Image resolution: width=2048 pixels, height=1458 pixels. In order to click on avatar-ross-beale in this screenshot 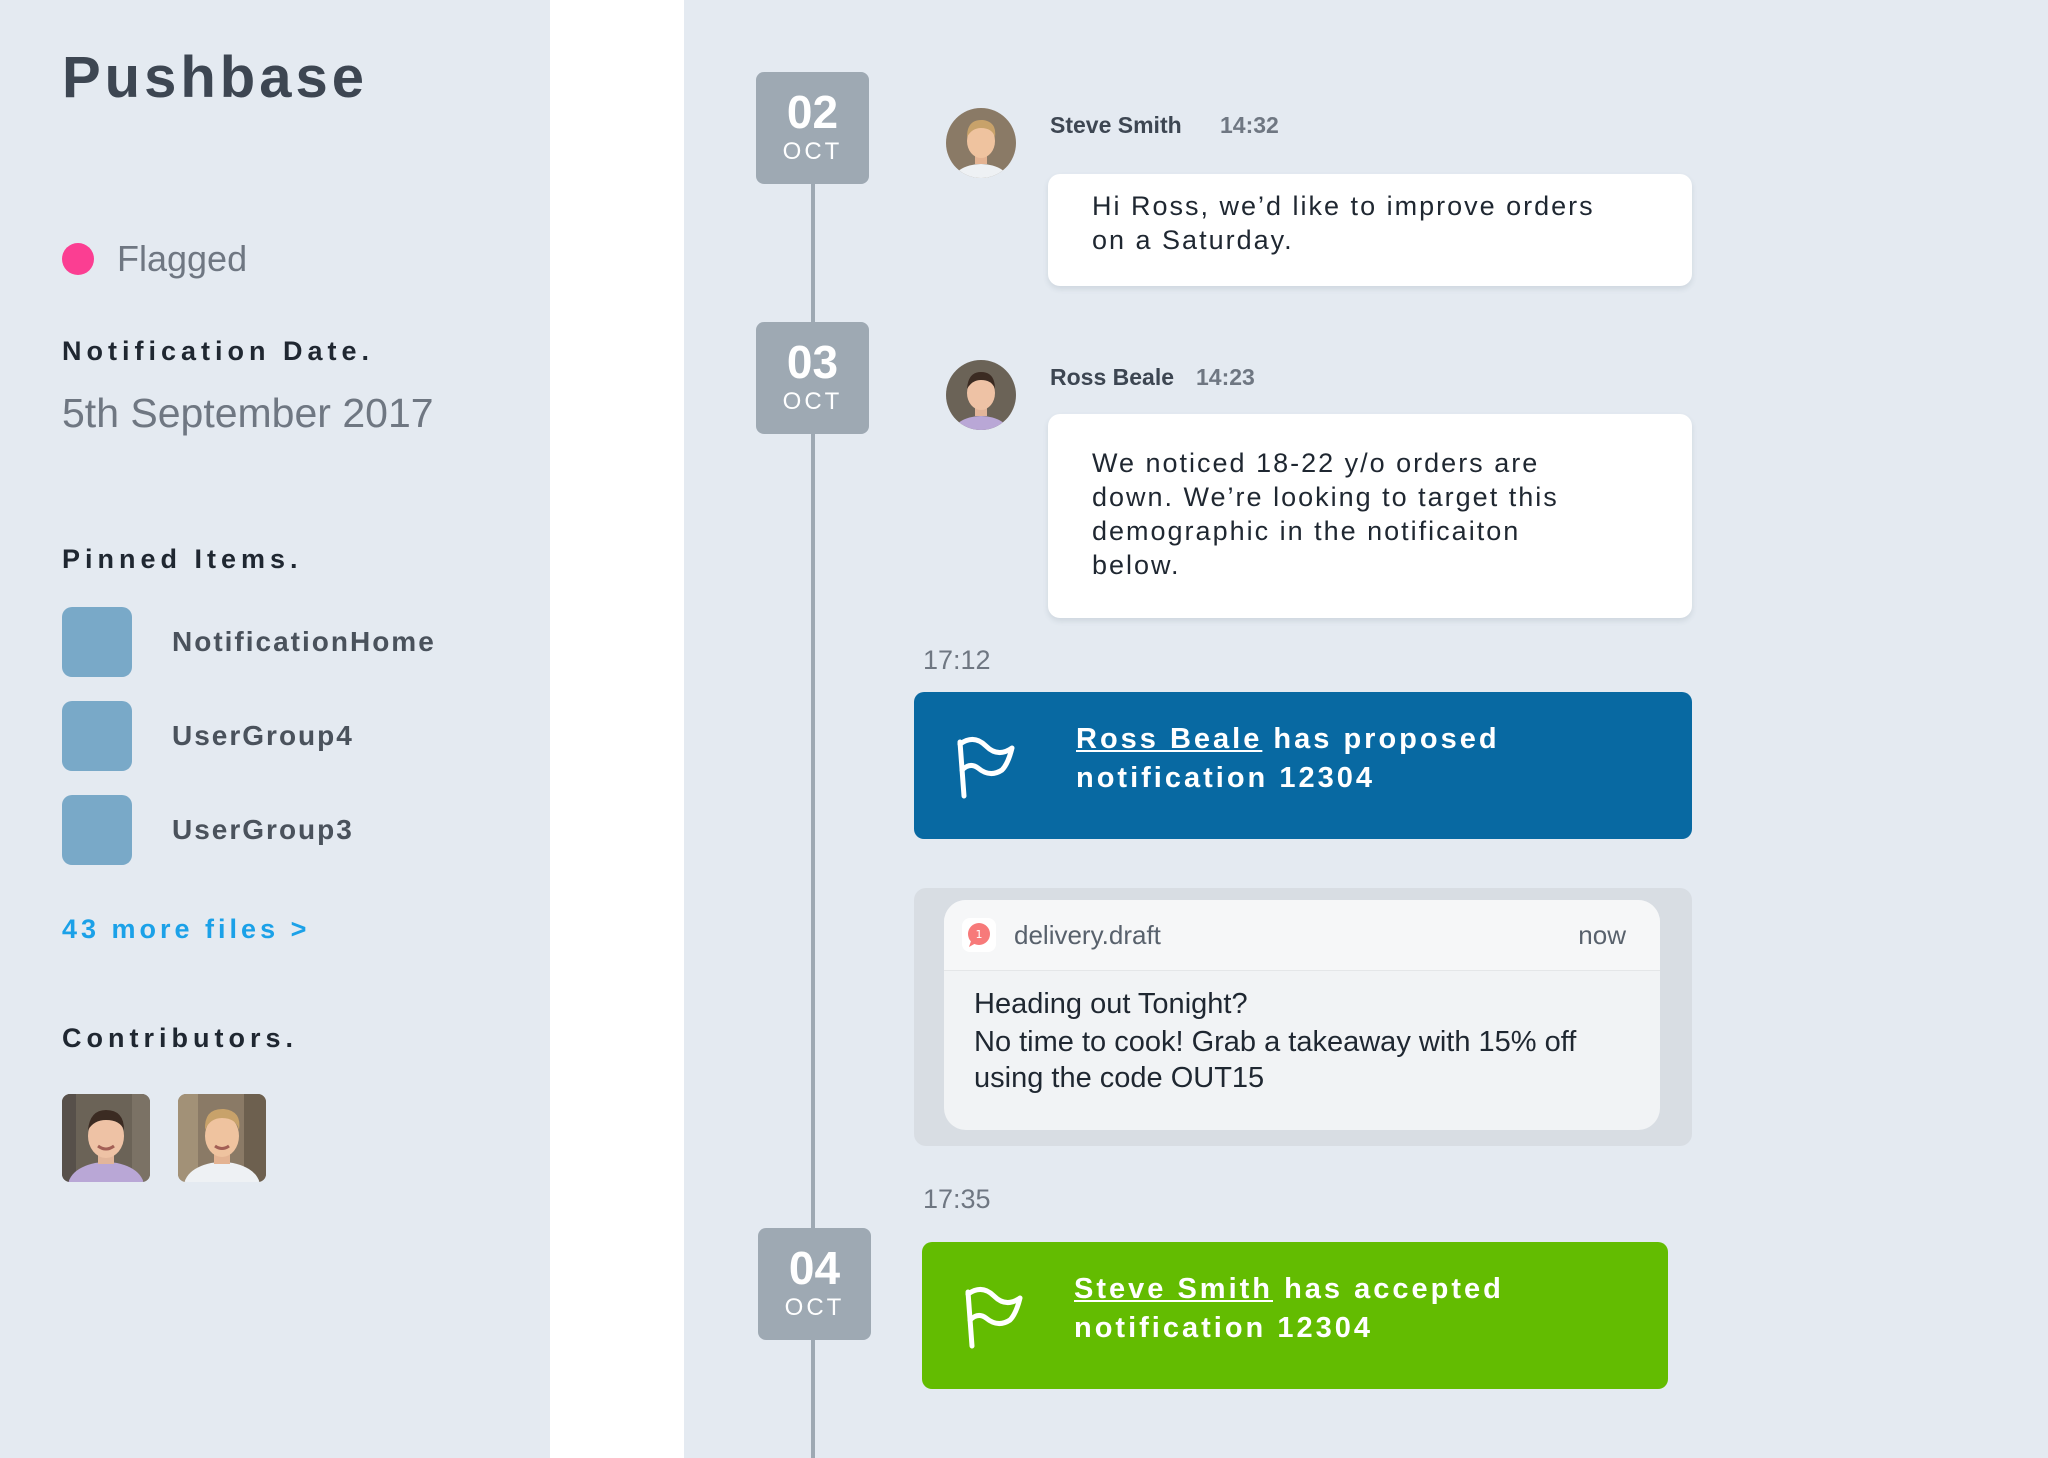, I will do `click(981, 395)`.